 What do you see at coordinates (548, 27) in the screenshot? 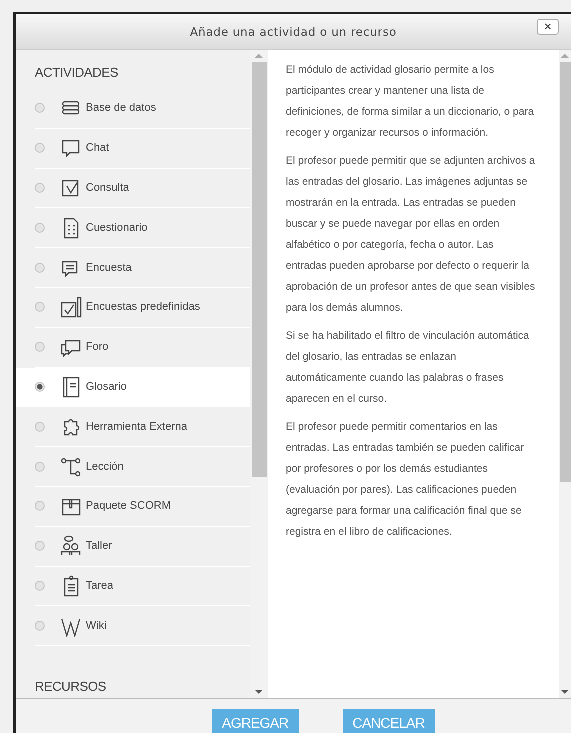
I see `close-button: ×` at bounding box center [548, 27].